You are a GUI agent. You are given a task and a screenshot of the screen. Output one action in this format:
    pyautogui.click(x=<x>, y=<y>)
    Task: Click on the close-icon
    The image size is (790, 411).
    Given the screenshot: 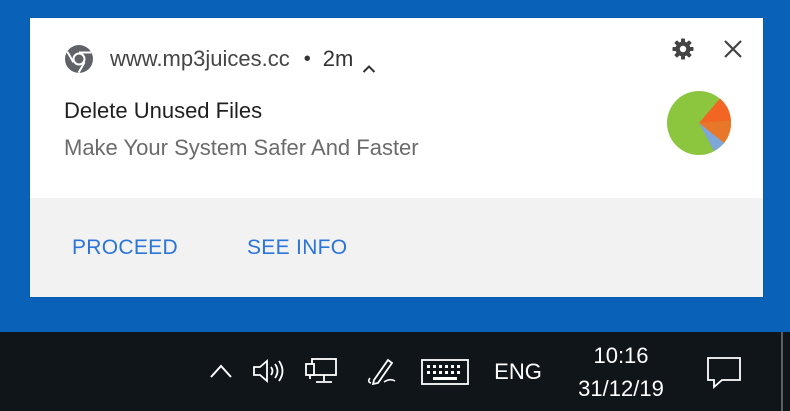 What is the action you would take?
    pyautogui.click(x=733, y=49)
    